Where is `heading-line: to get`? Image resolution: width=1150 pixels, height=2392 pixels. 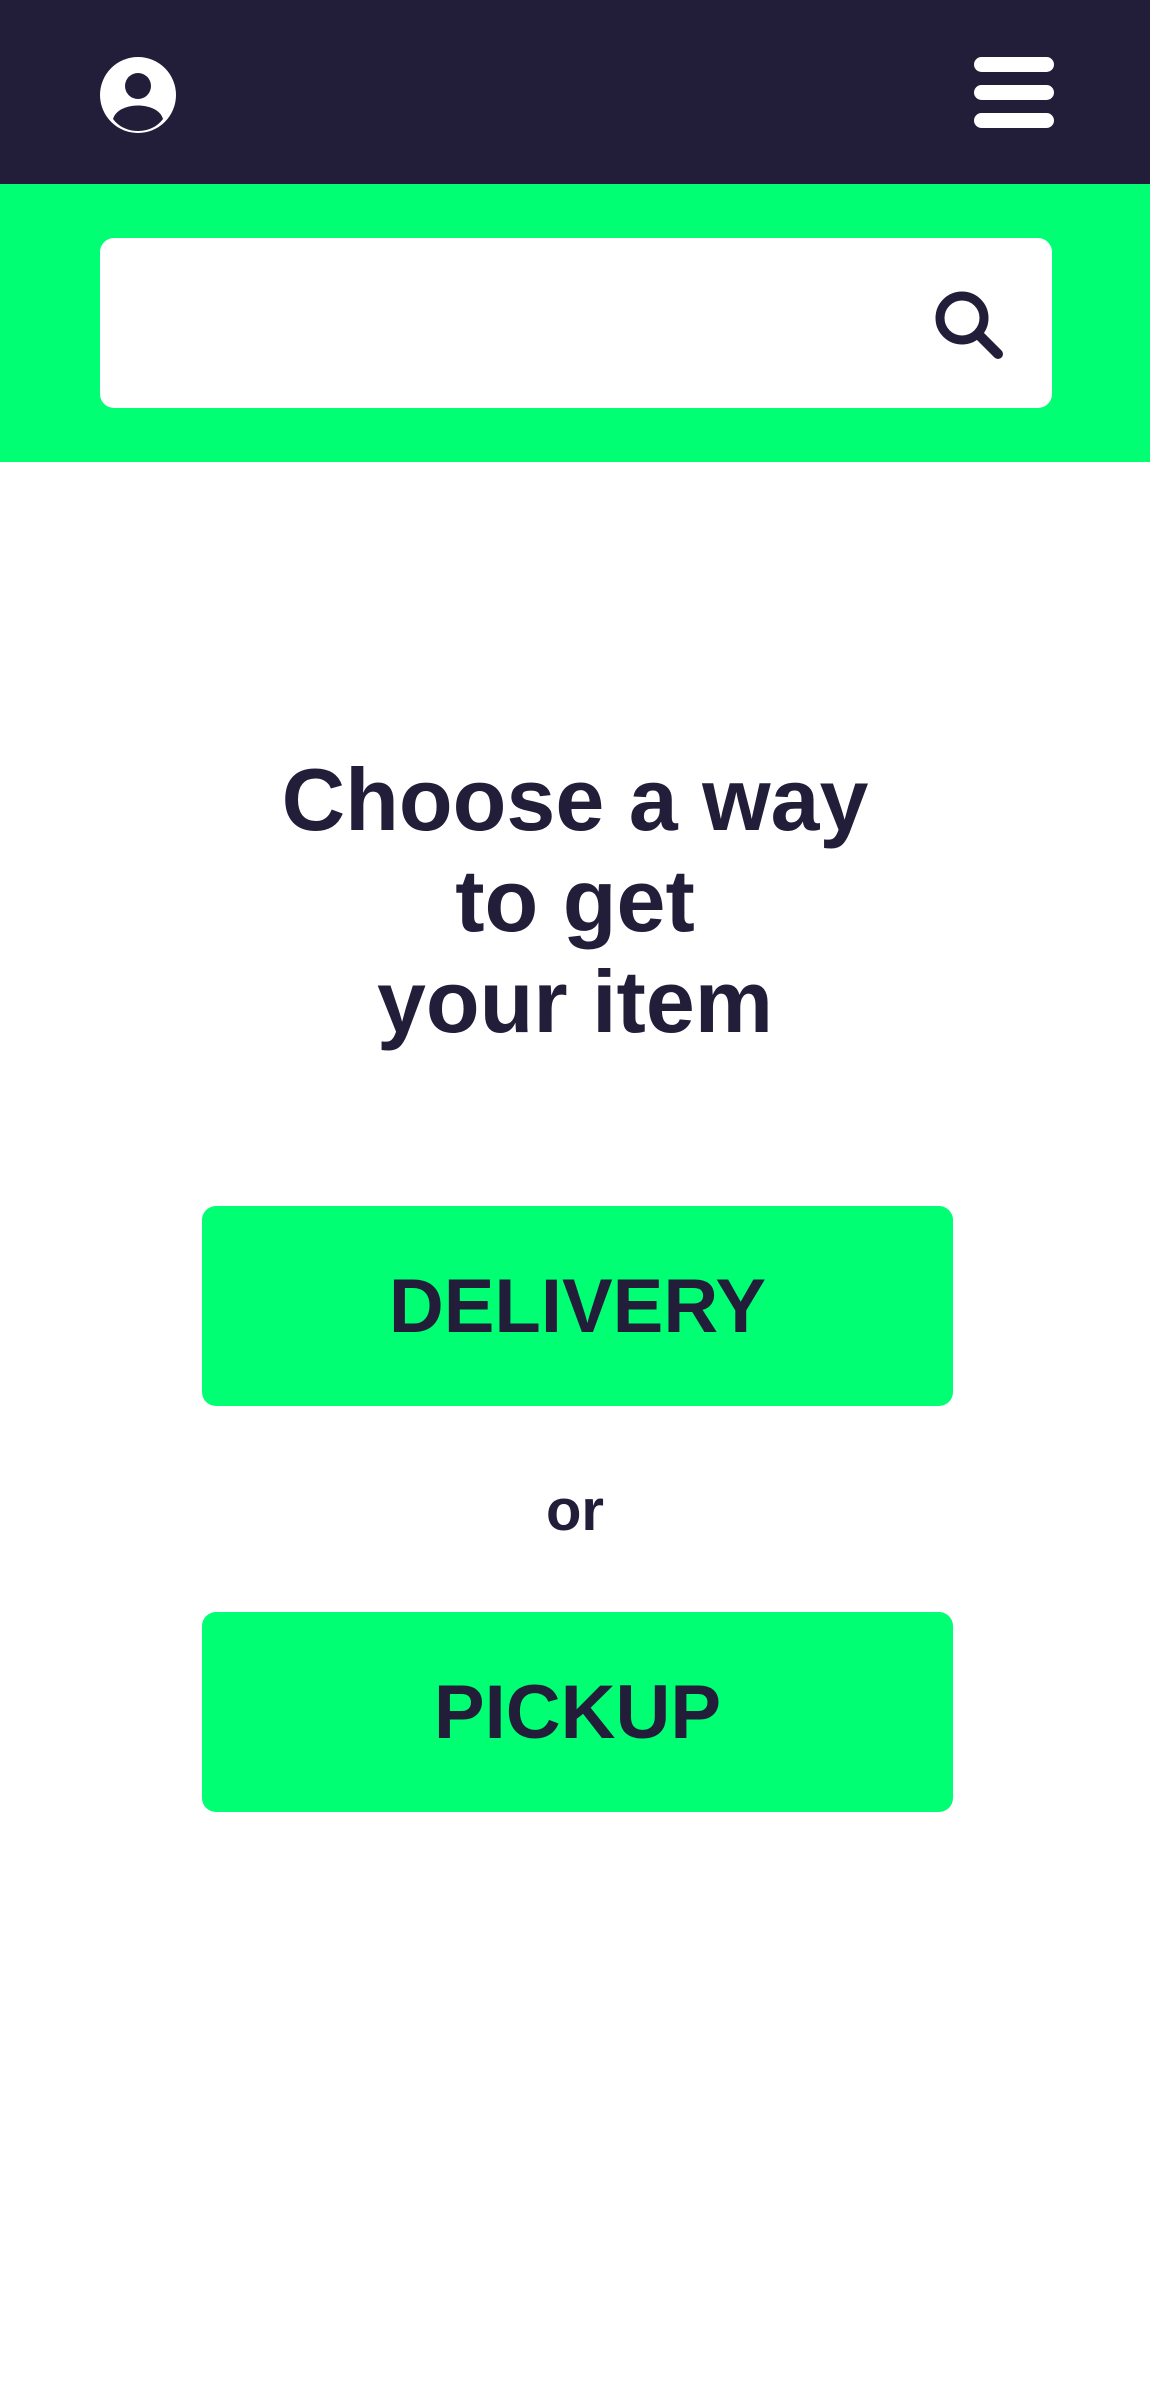
heading-line: to get is located at coordinates (575, 900).